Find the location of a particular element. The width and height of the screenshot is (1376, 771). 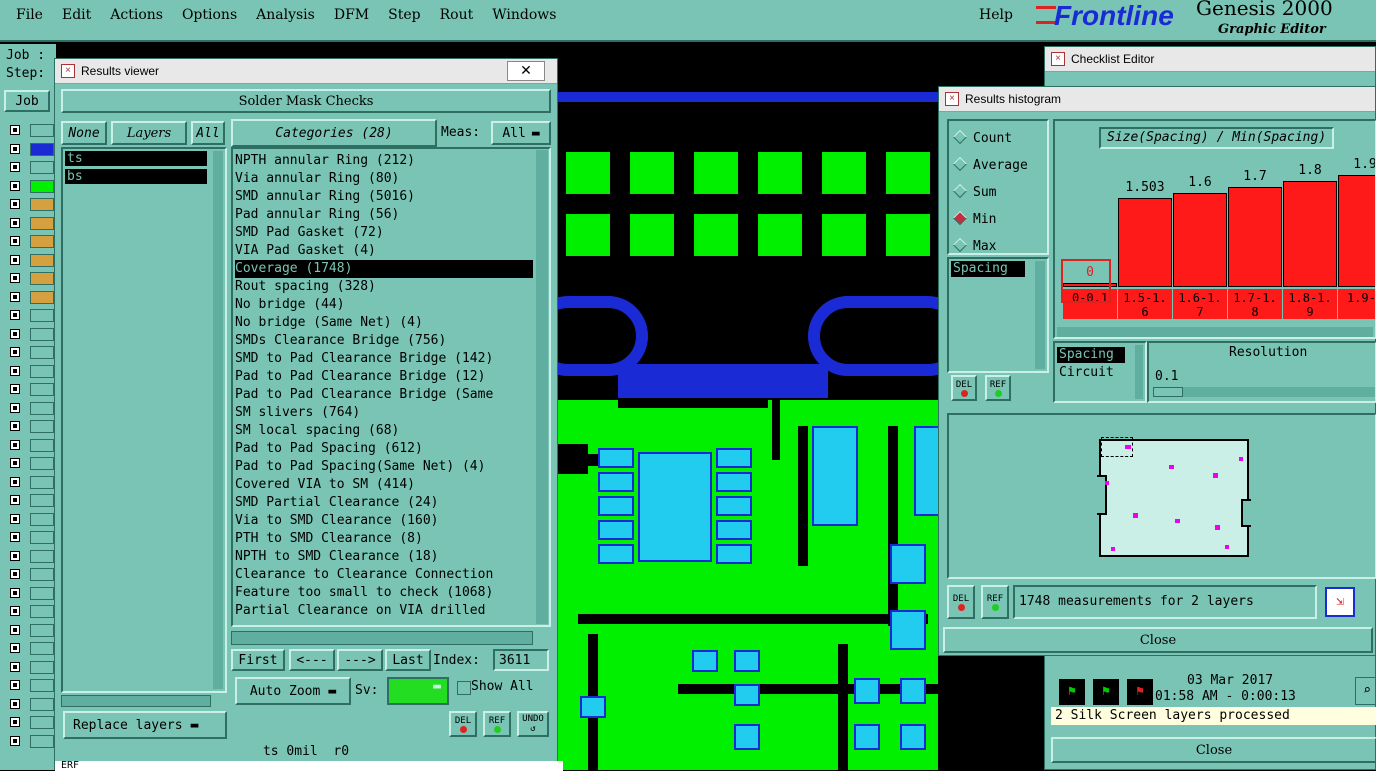

job-button: Job is located at coordinates (27, 101).